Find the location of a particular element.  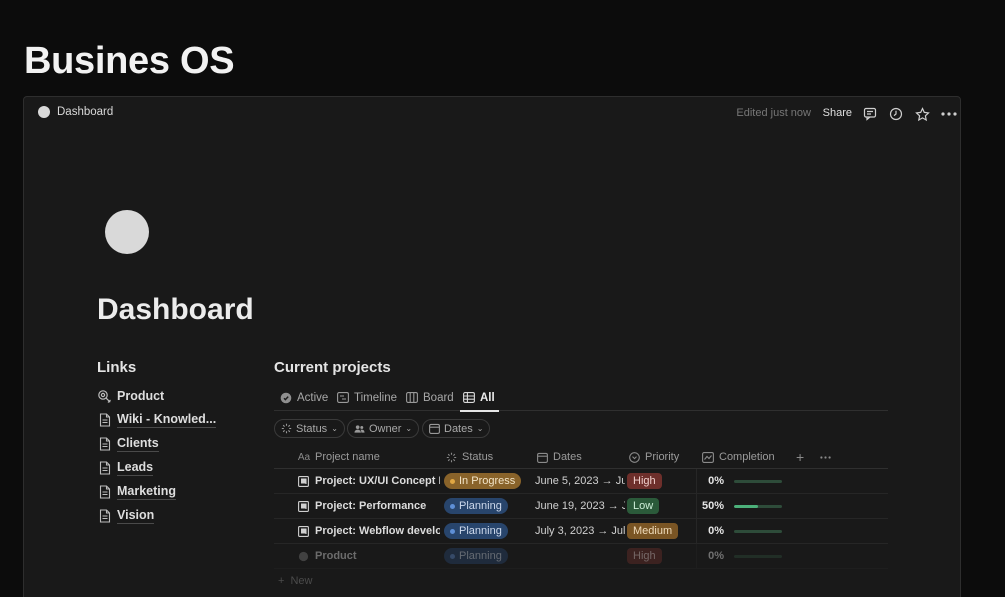

new-label: New is located at coordinates (301, 581).